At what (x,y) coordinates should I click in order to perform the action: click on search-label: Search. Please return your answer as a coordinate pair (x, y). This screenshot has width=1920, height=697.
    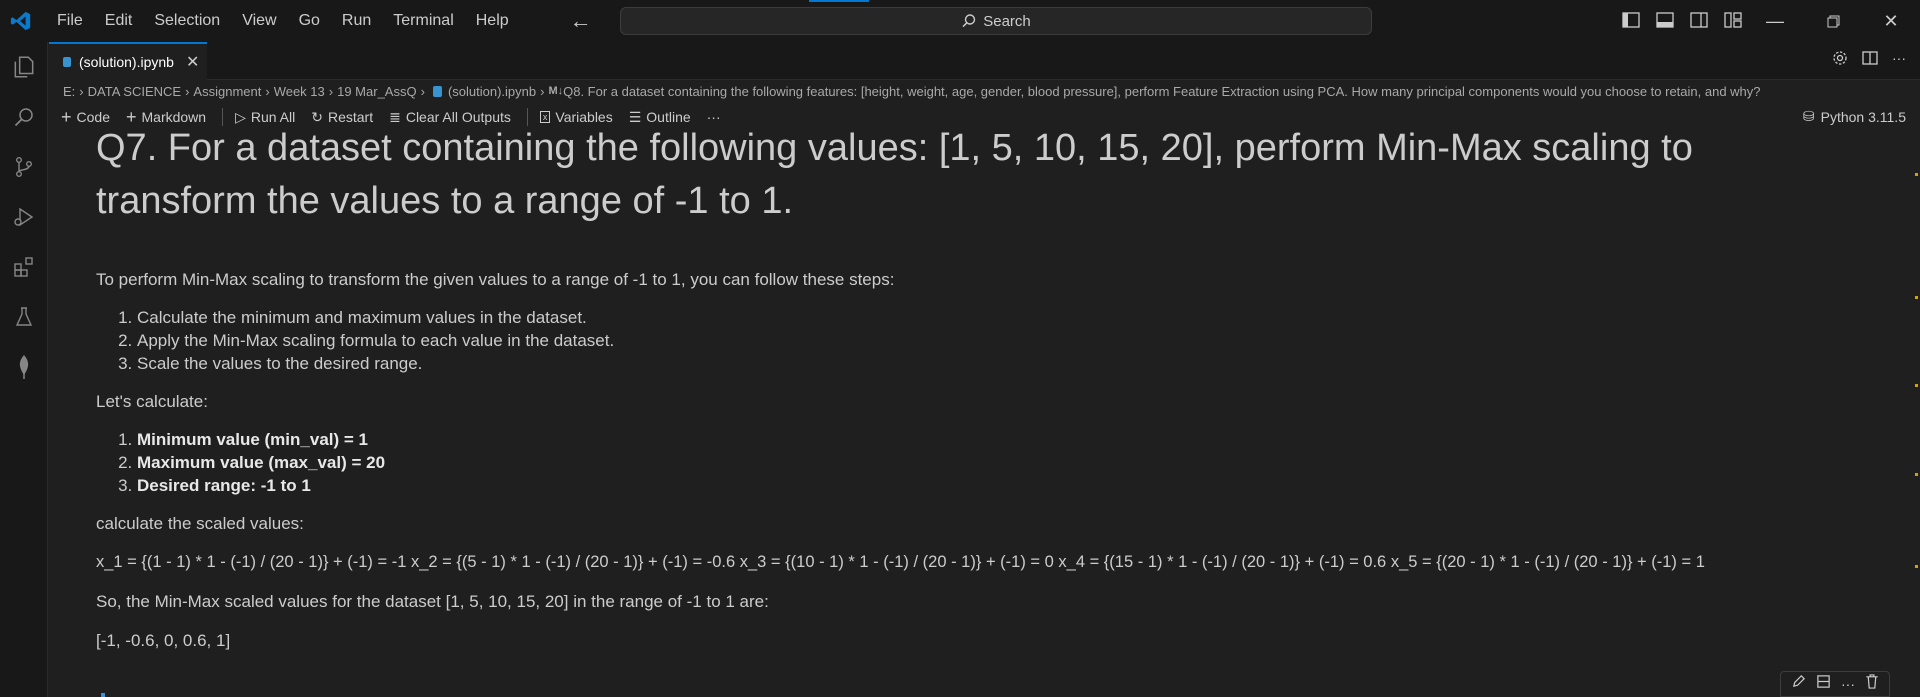
    Looking at the image, I should click on (1007, 21).